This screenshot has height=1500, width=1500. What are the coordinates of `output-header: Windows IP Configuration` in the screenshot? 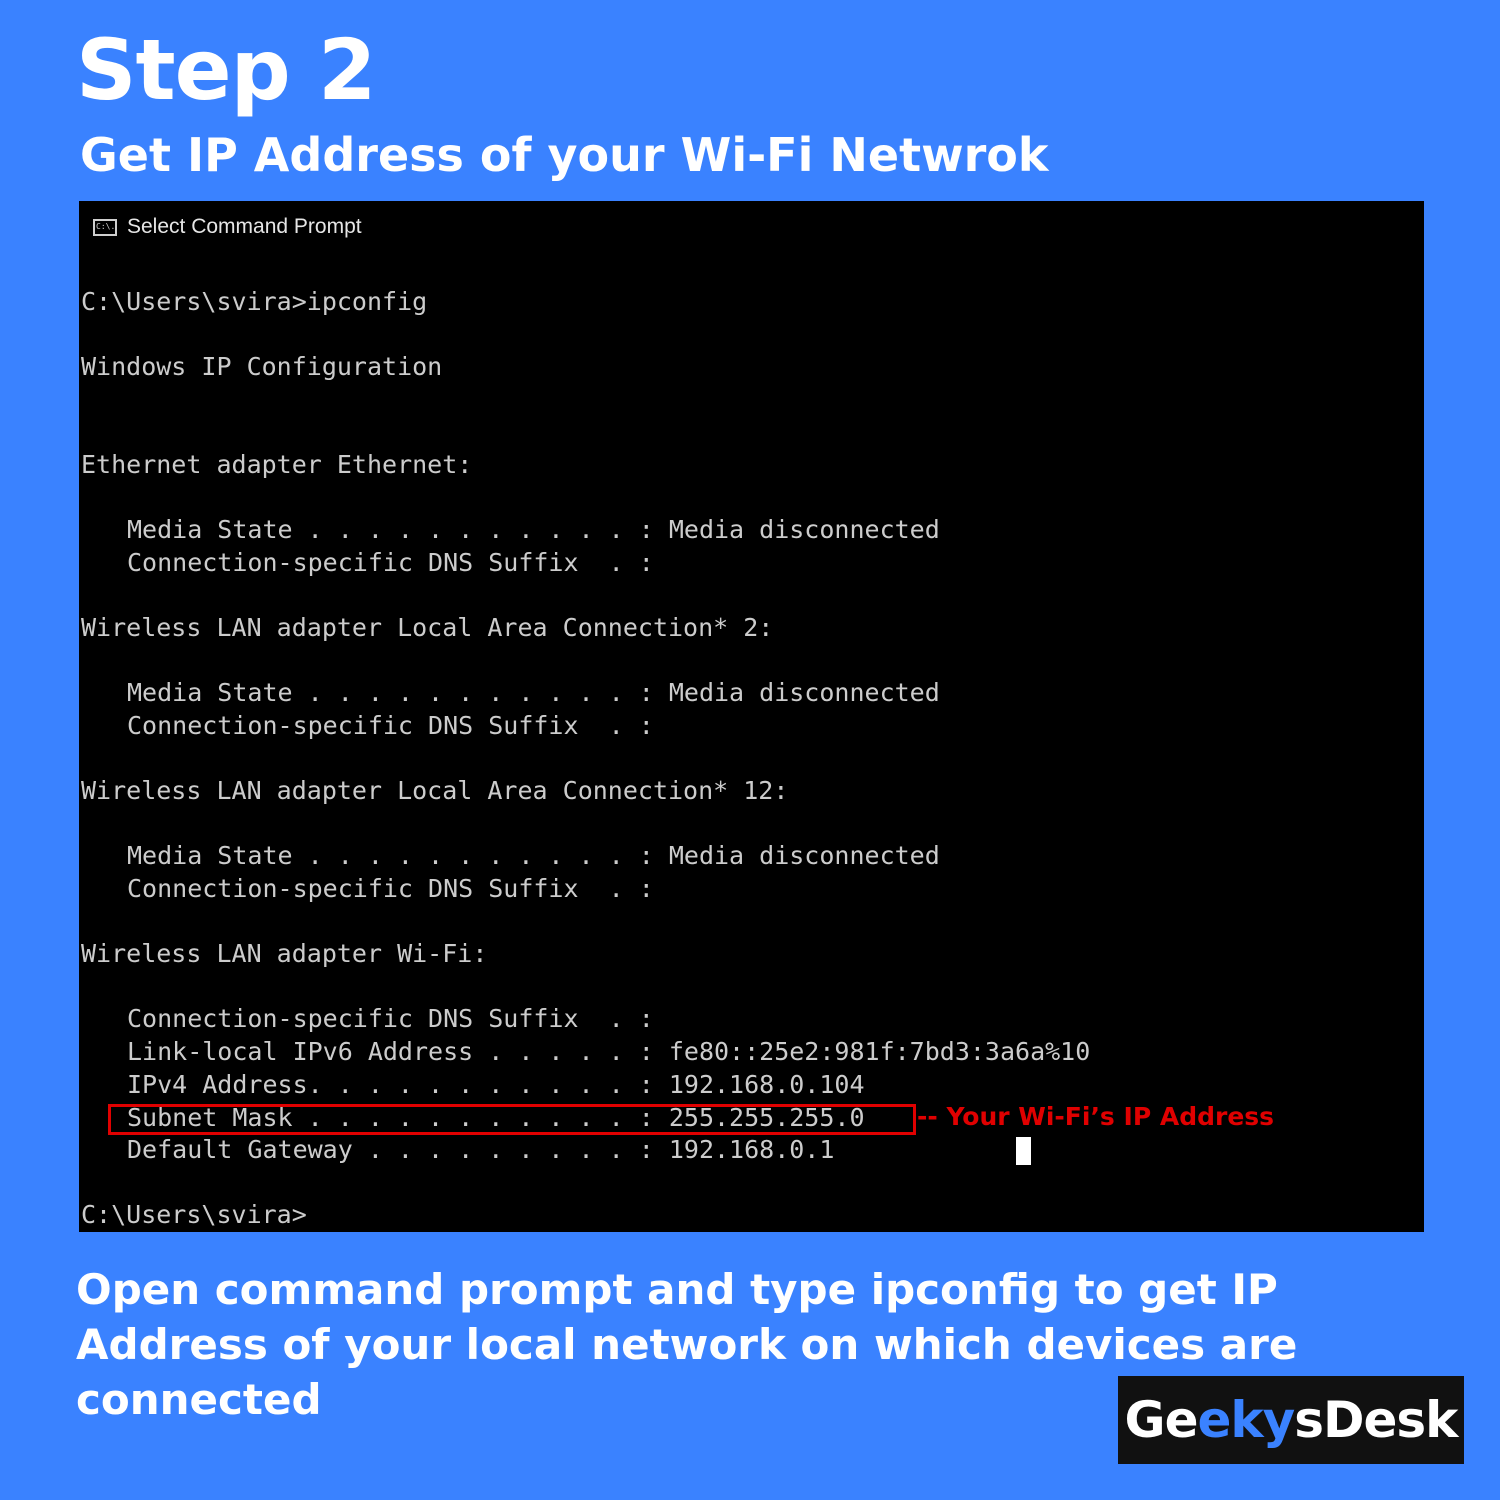 It's located at (262, 366).